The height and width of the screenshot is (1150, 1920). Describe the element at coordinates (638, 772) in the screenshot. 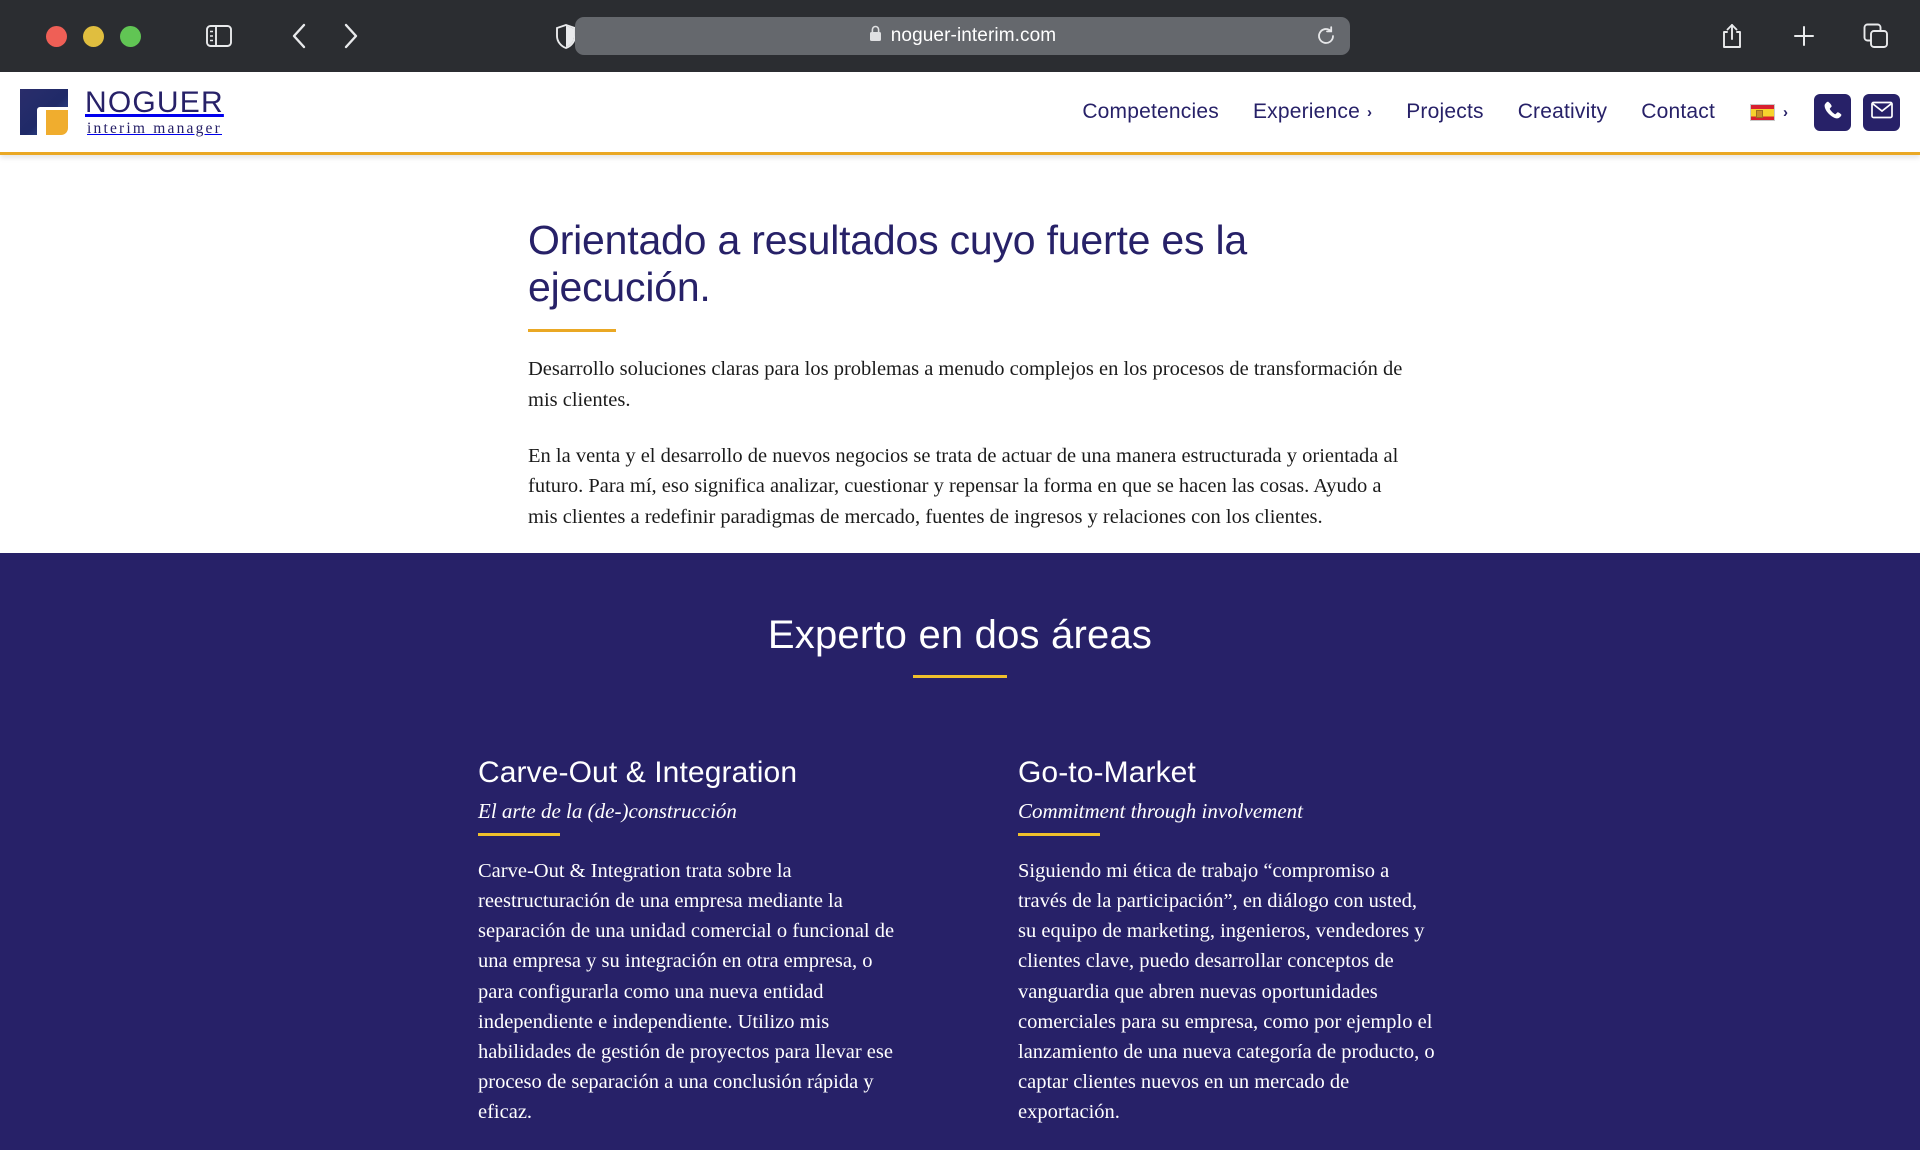

I see `card-title: Carve-Out & Integration` at that location.